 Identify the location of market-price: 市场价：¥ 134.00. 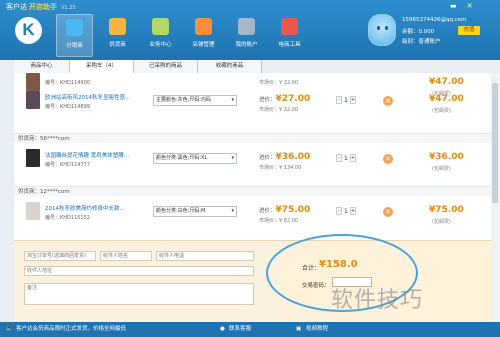
(280, 168).